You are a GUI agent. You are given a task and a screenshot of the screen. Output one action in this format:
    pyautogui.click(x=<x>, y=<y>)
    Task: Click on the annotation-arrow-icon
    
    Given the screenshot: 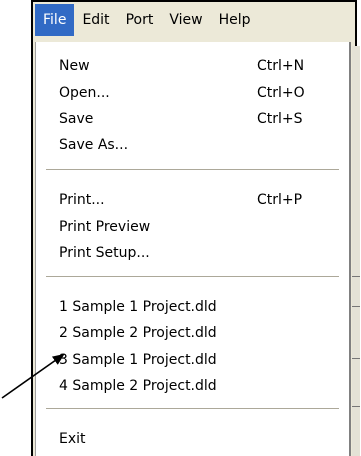 What is the action you would take?
    pyautogui.click(x=33, y=376)
    